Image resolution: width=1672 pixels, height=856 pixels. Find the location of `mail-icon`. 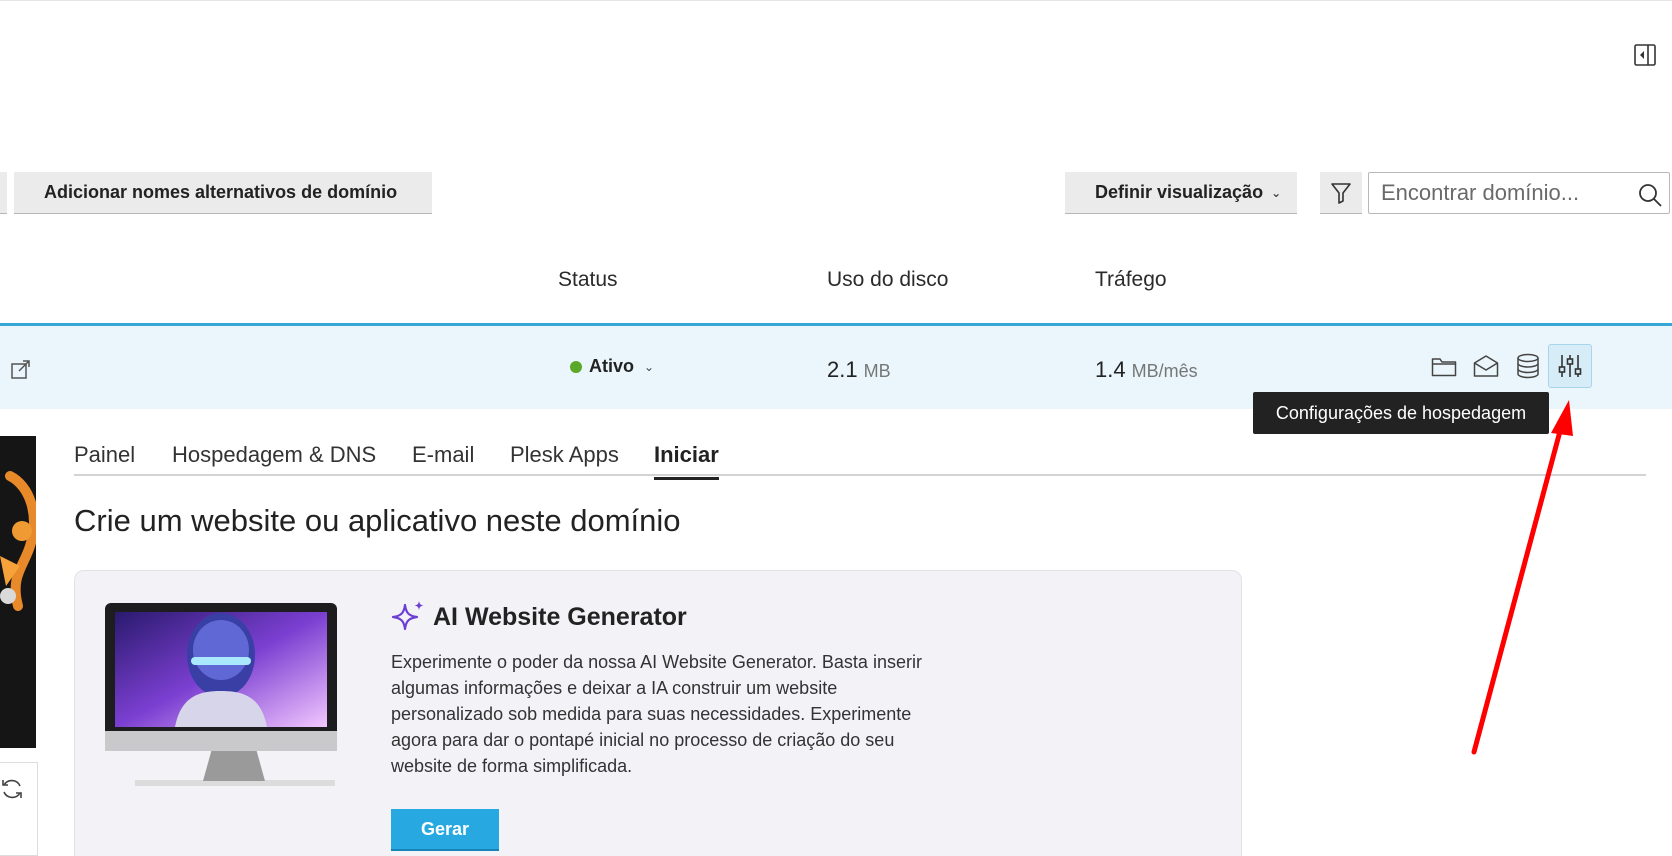

mail-icon is located at coordinates (1486, 366).